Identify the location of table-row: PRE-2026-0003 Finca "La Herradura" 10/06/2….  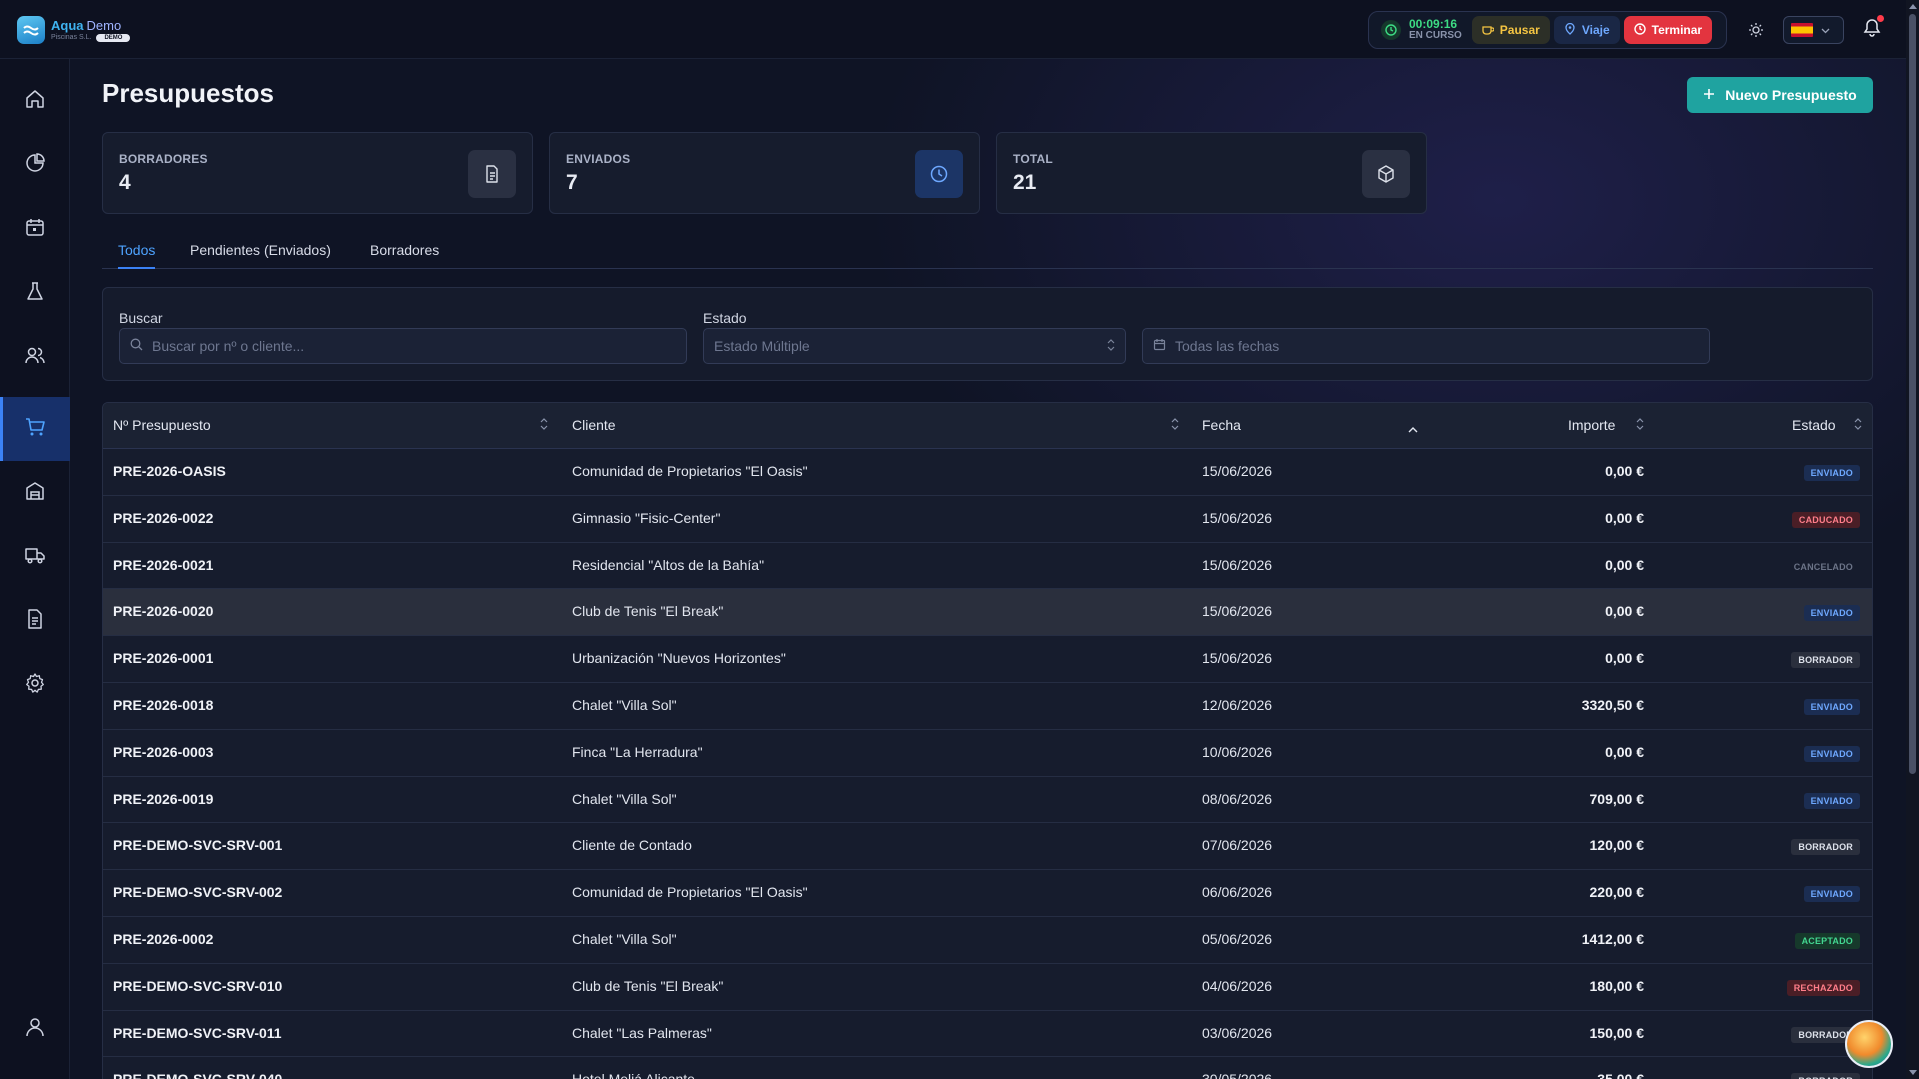
(987, 753).